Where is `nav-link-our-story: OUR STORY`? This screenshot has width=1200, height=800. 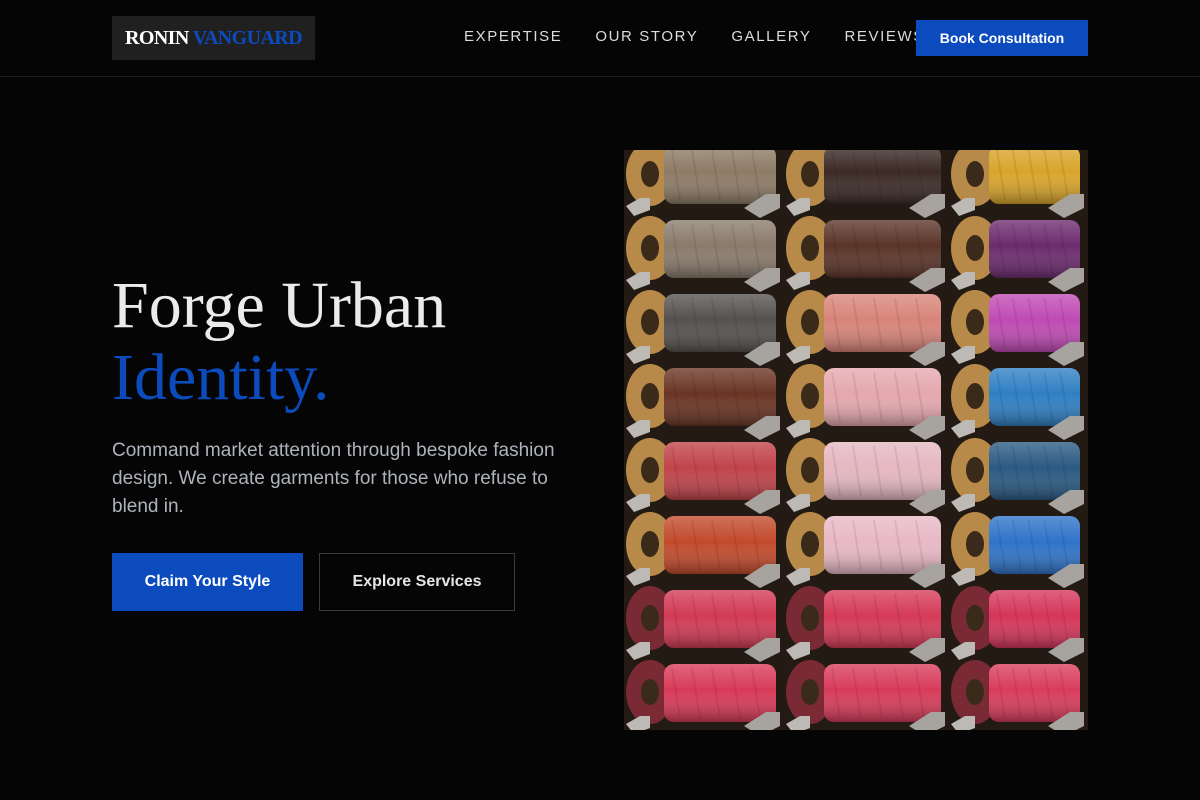 nav-link-our-story: OUR STORY is located at coordinates (646, 37).